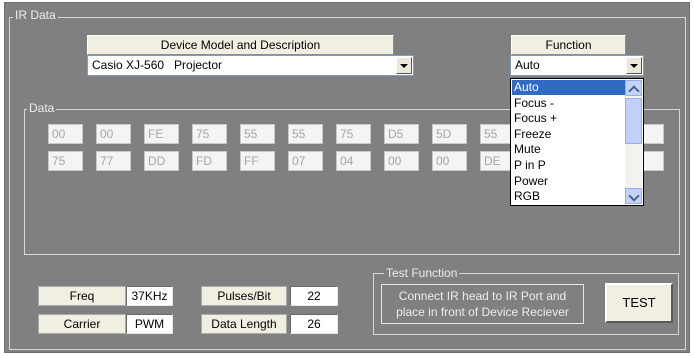 The image size is (694, 356). What do you see at coordinates (577, 65) in the screenshot?
I see `function-select: Auto` at bounding box center [577, 65].